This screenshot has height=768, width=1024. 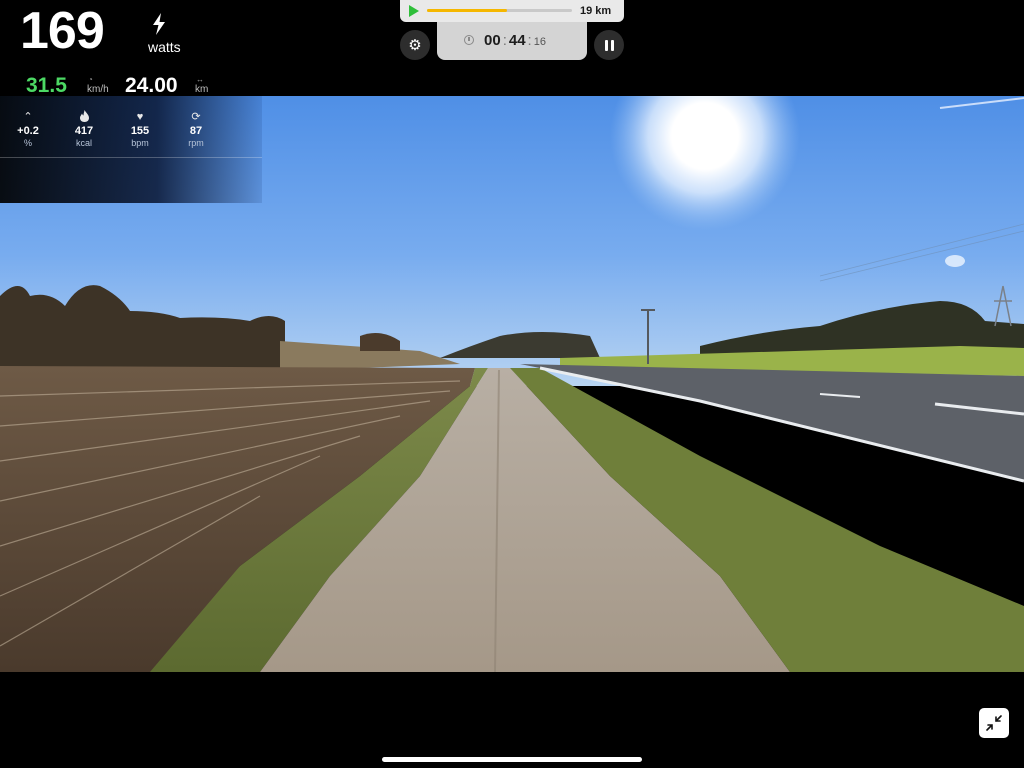 I want to click on route-progress-fill, so click(x=467, y=10).